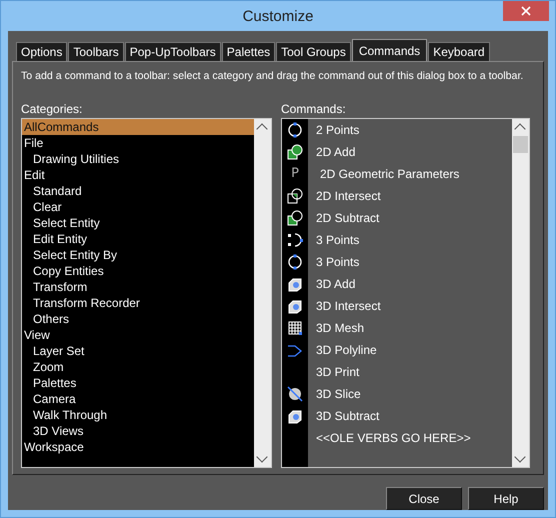 Image resolution: width=556 pixels, height=518 pixels. What do you see at coordinates (138, 447) in the screenshot?
I see `category-item: Workspace` at bounding box center [138, 447].